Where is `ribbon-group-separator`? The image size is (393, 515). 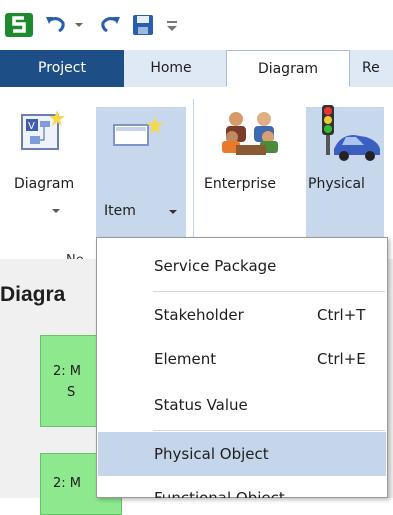 ribbon-group-separator is located at coordinates (193, 173).